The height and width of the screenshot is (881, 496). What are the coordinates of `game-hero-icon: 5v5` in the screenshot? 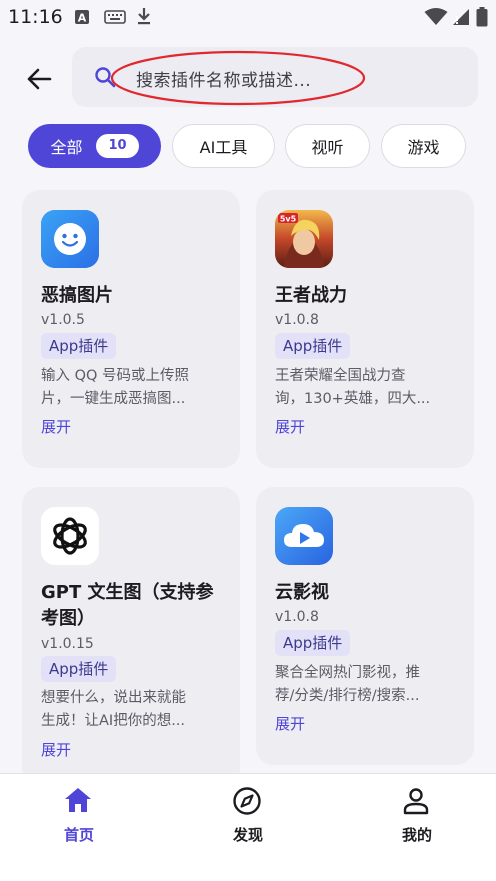 It's located at (304, 239).